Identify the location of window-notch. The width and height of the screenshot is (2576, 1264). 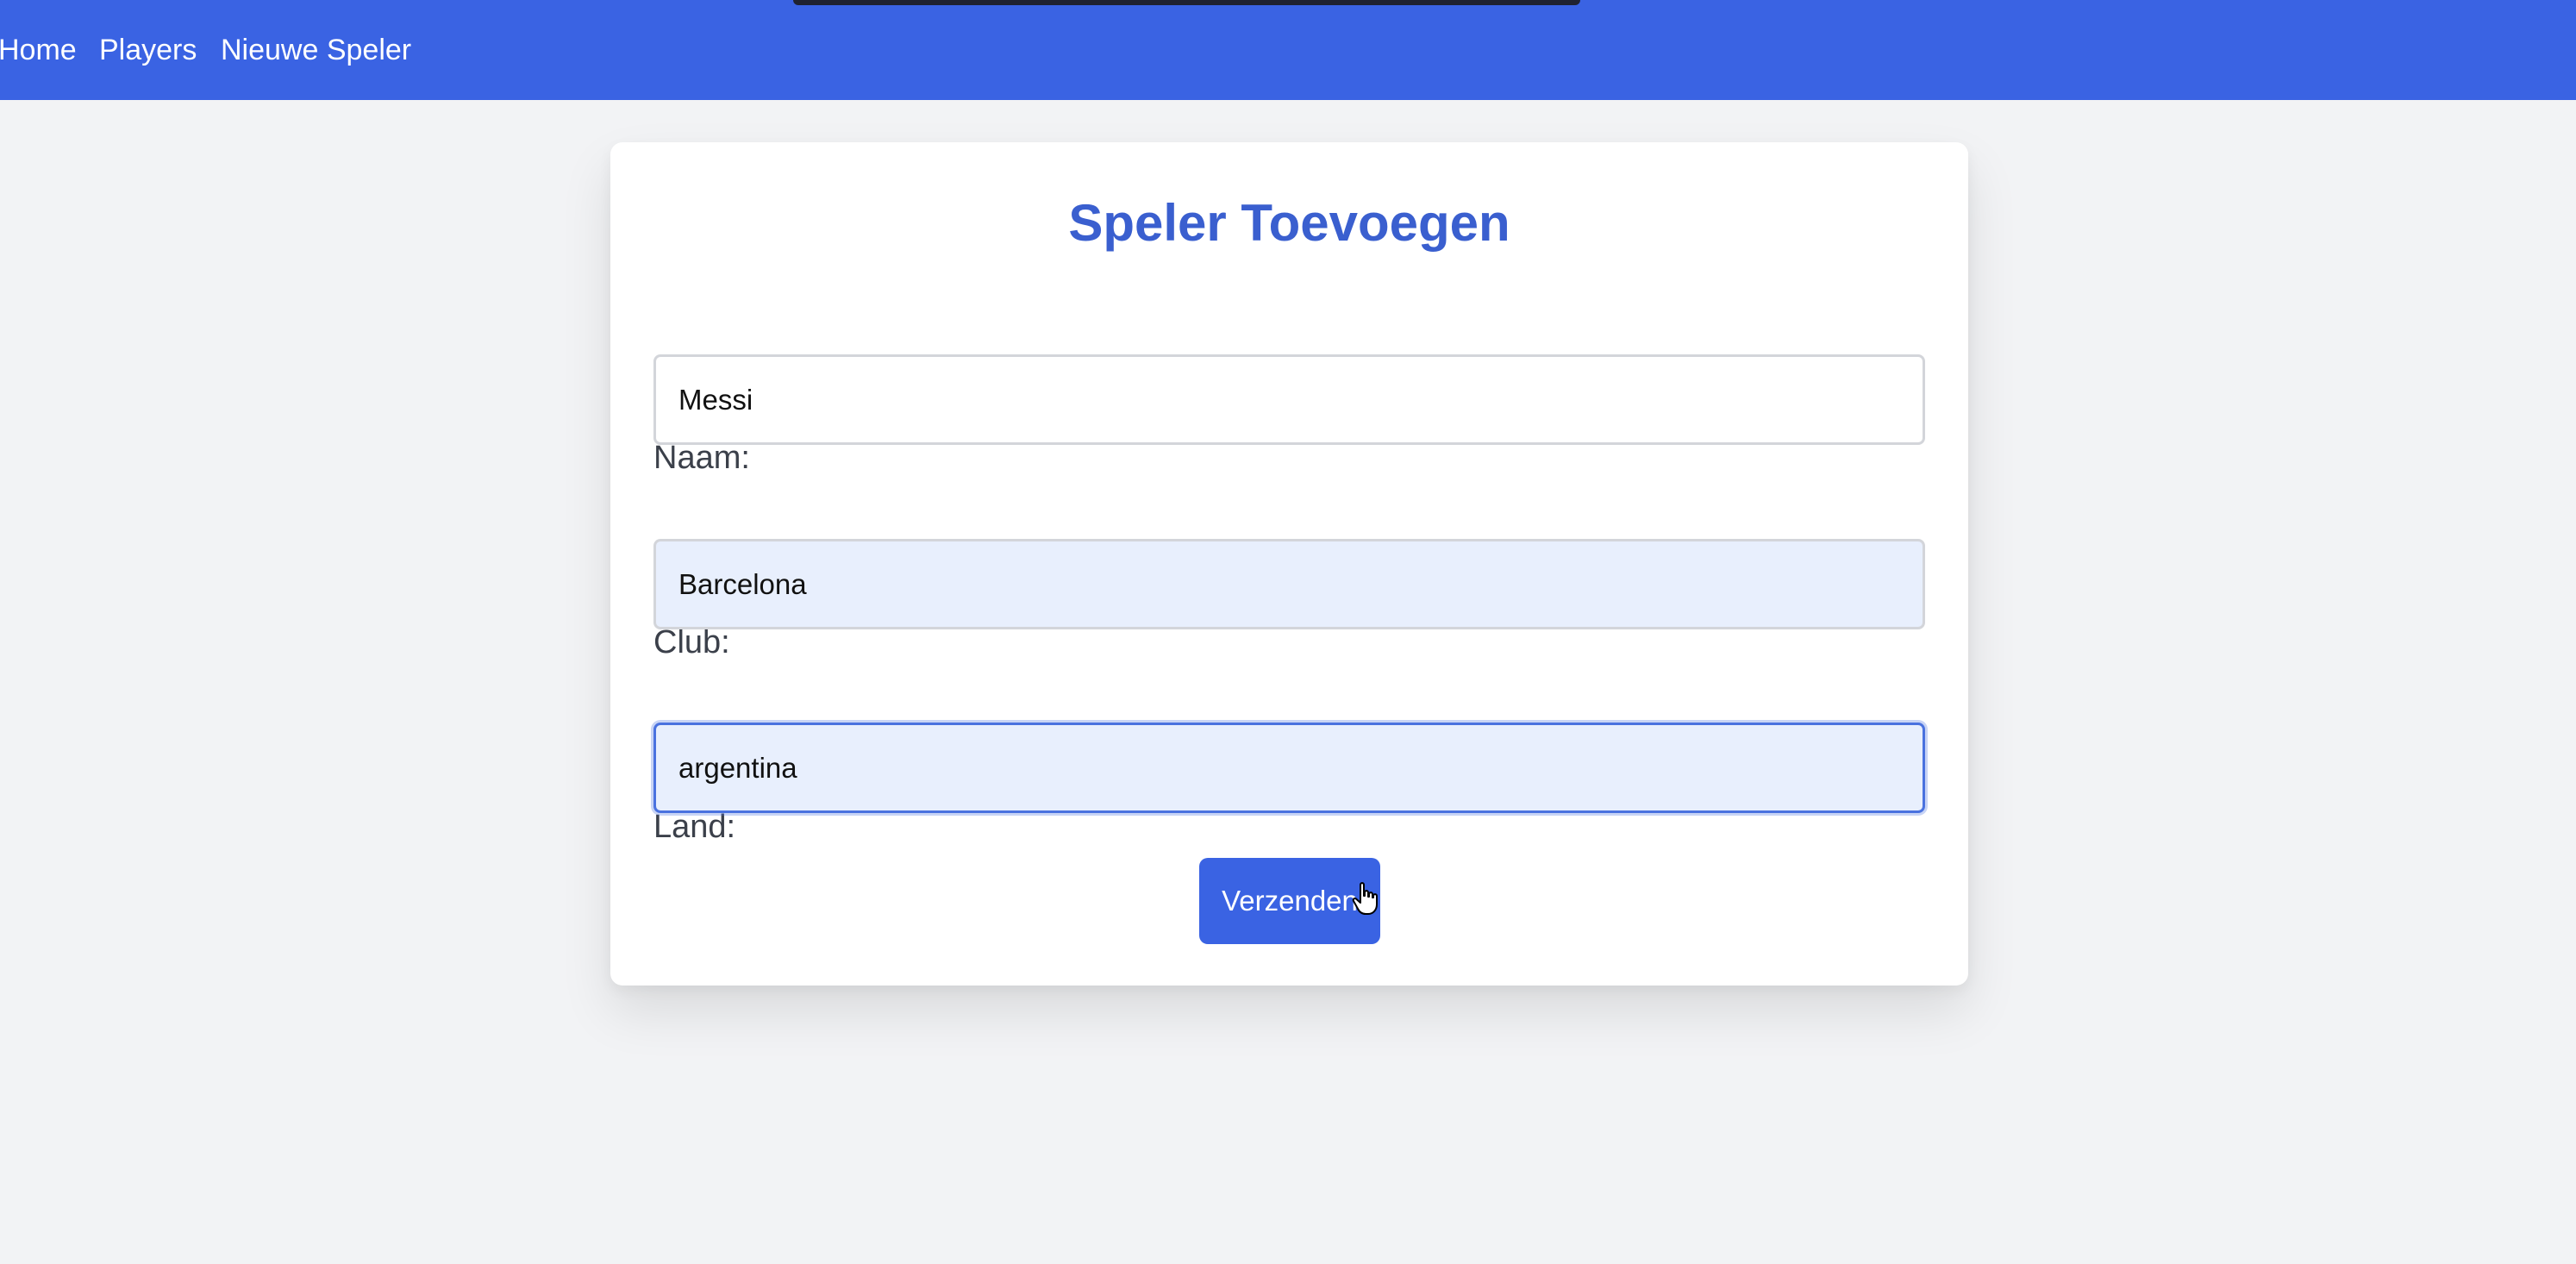
(1186, 2).